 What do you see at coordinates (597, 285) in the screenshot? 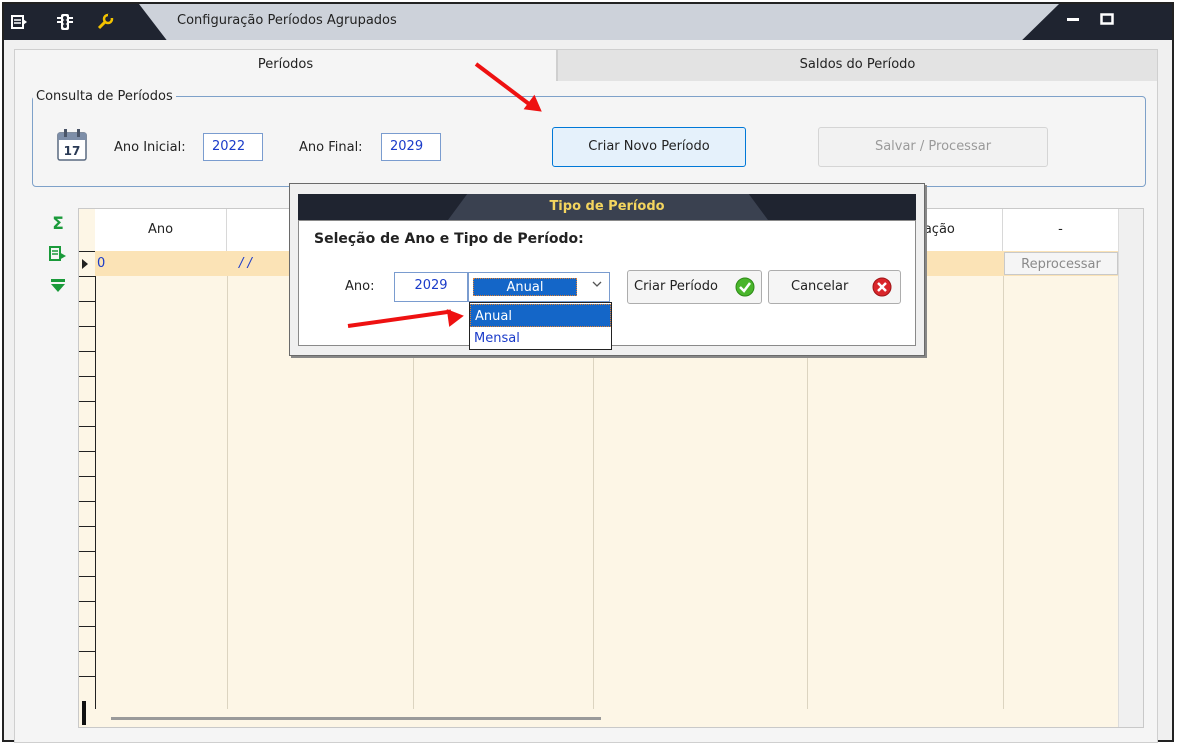
I see `chevron-down-icon` at bounding box center [597, 285].